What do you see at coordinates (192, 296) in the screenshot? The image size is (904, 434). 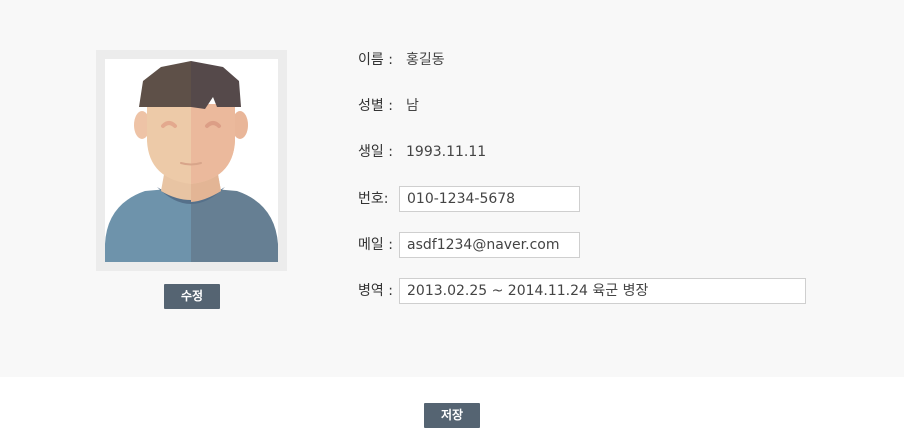 I see `edit-button: 수정` at bounding box center [192, 296].